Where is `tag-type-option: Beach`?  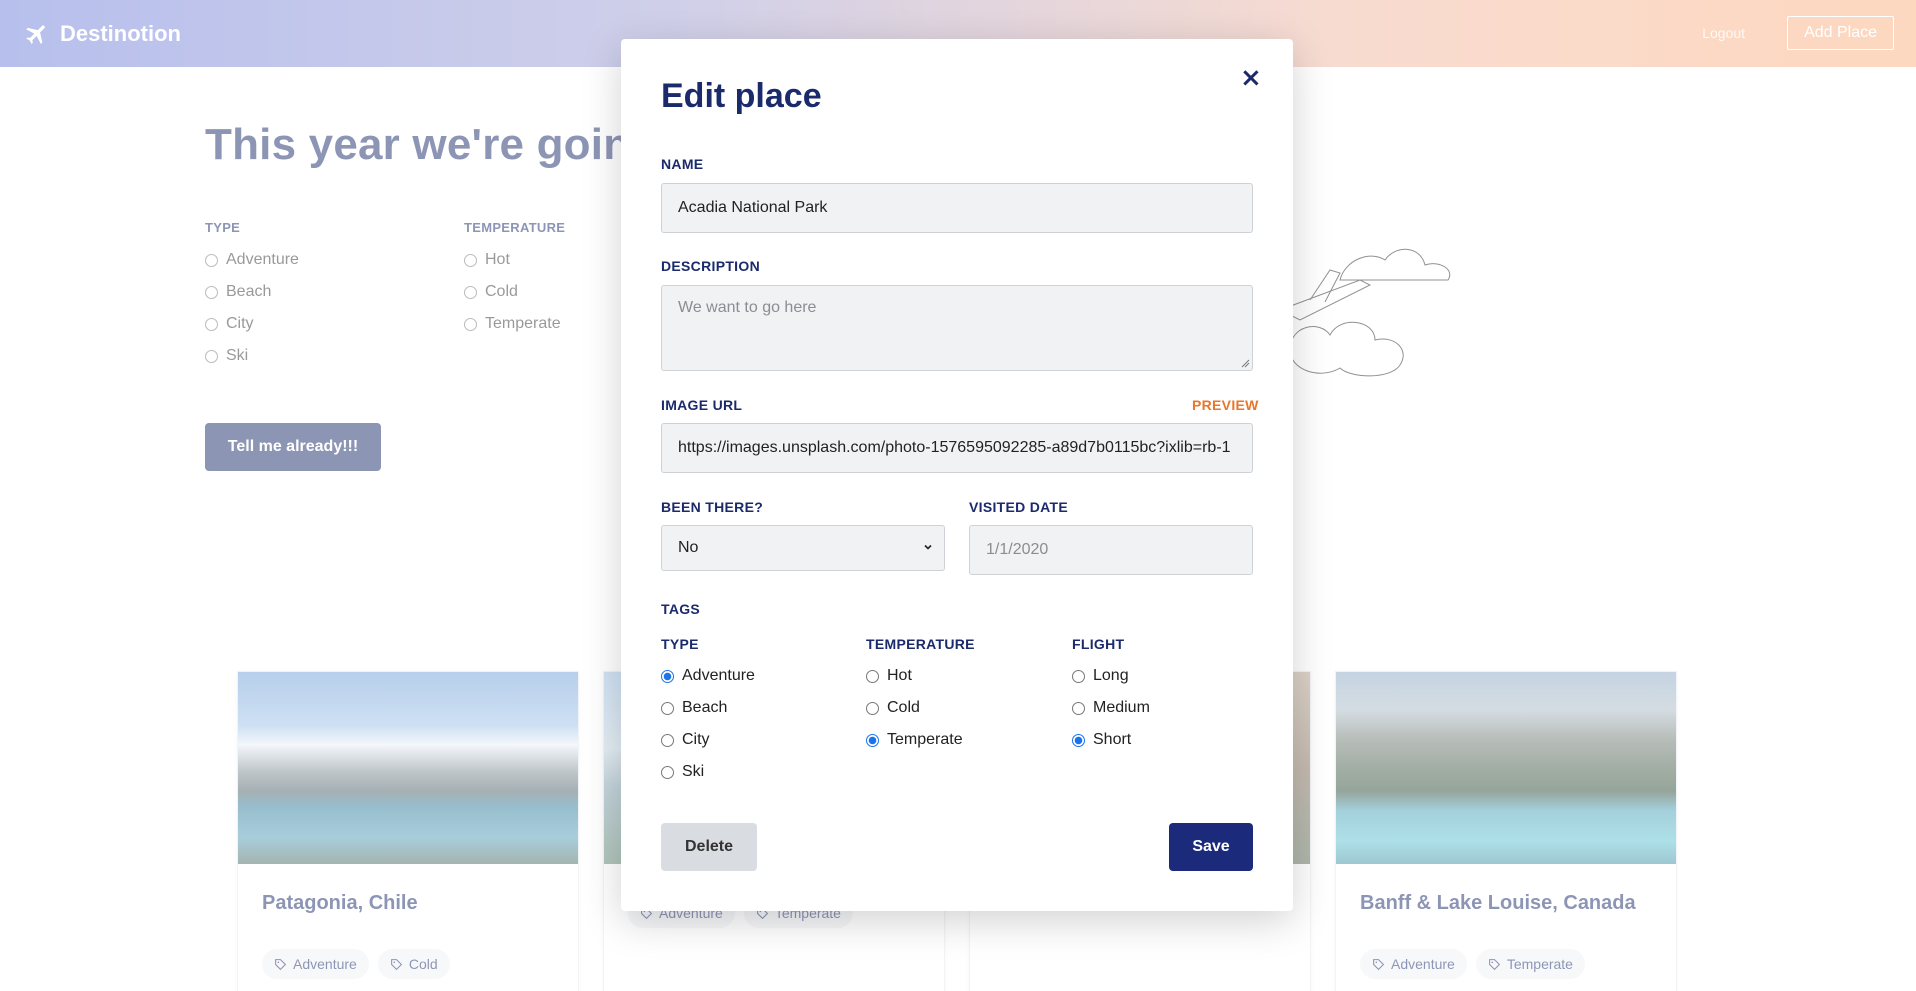 tag-type-option: Beach is located at coordinates (708, 708).